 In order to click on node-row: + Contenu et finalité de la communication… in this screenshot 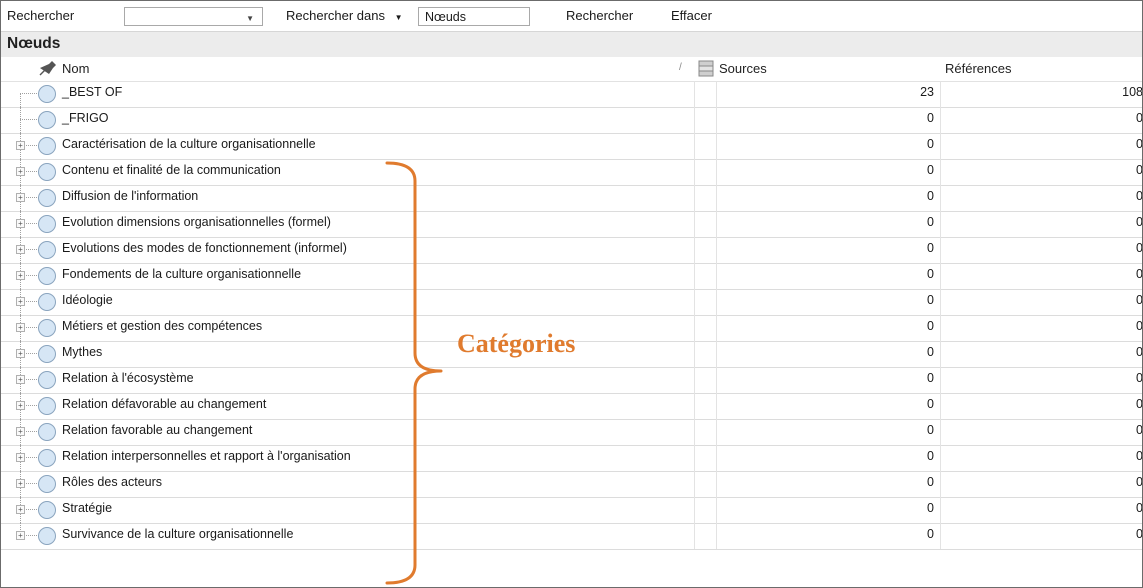, I will do `click(571, 172)`.